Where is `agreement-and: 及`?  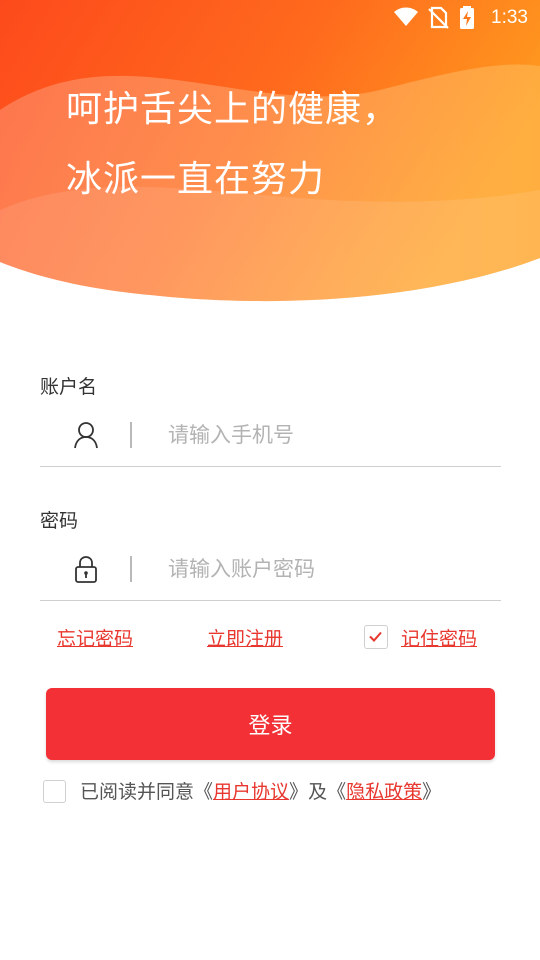
agreement-and: 及 is located at coordinates (318, 792).